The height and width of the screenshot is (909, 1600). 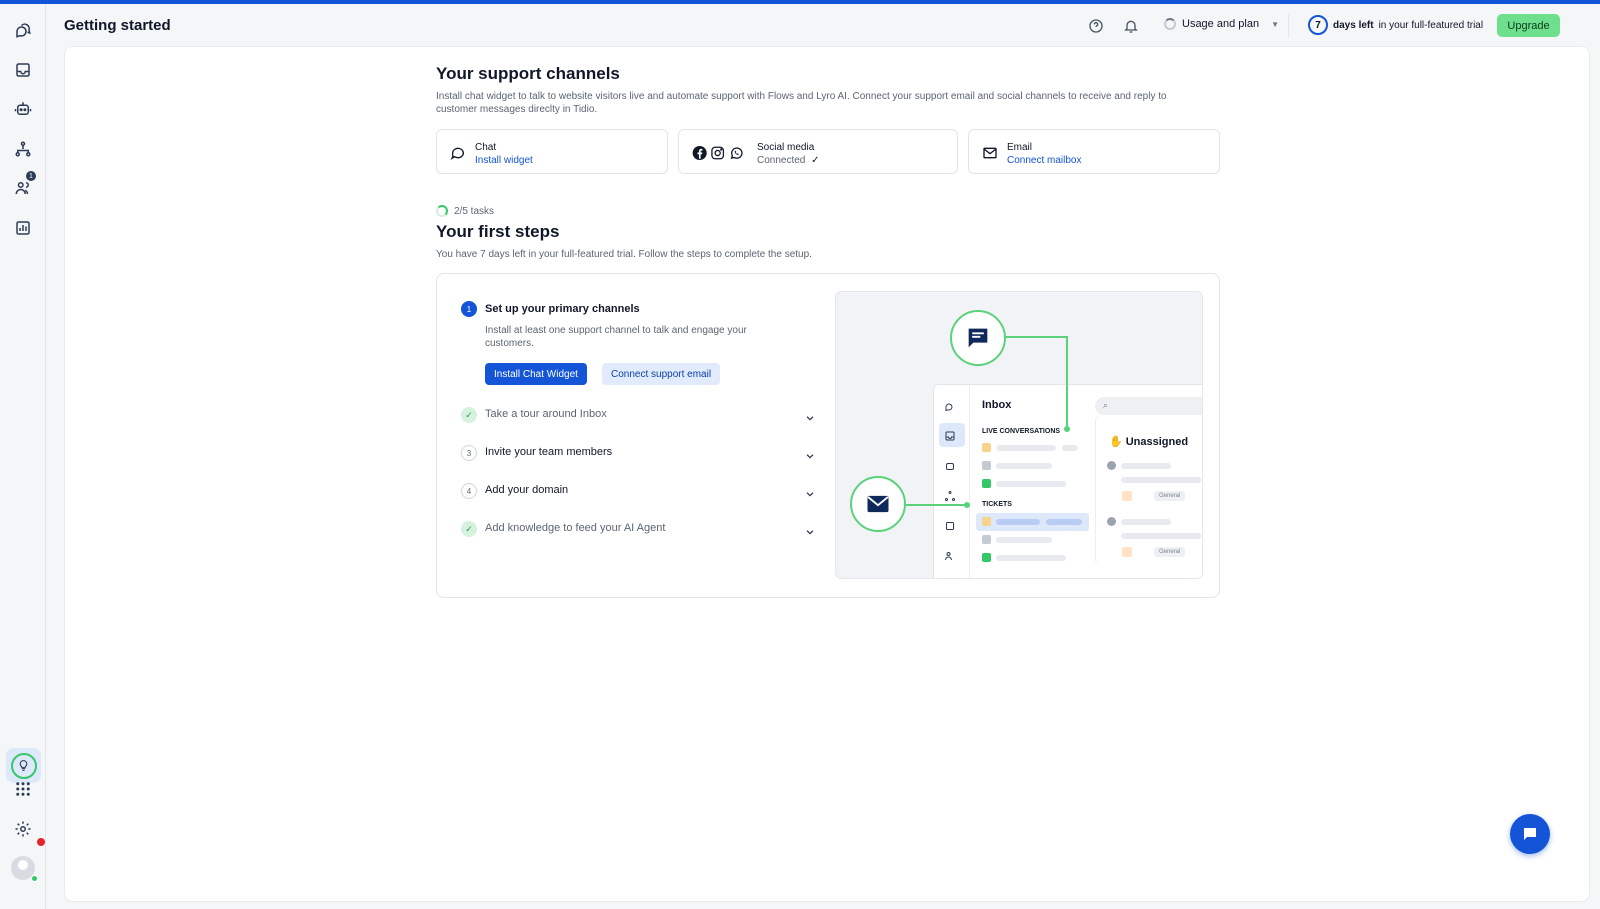 I want to click on tickets-icon, so click(x=951, y=526).